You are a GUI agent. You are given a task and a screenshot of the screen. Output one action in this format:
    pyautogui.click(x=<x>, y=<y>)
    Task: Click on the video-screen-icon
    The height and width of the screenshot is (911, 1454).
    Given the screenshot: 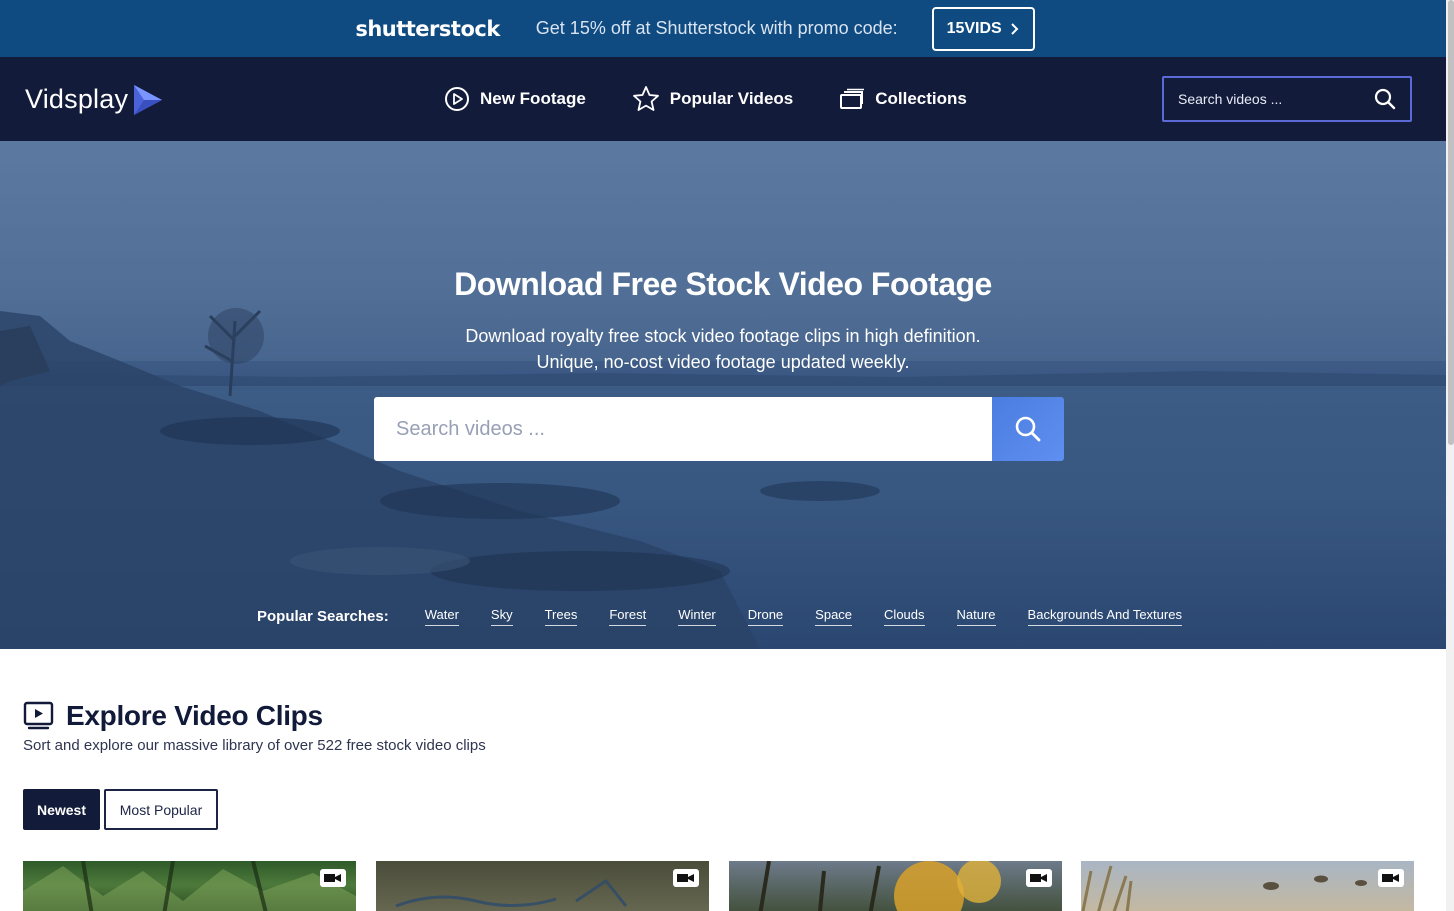 What is the action you would take?
    pyautogui.click(x=38, y=715)
    